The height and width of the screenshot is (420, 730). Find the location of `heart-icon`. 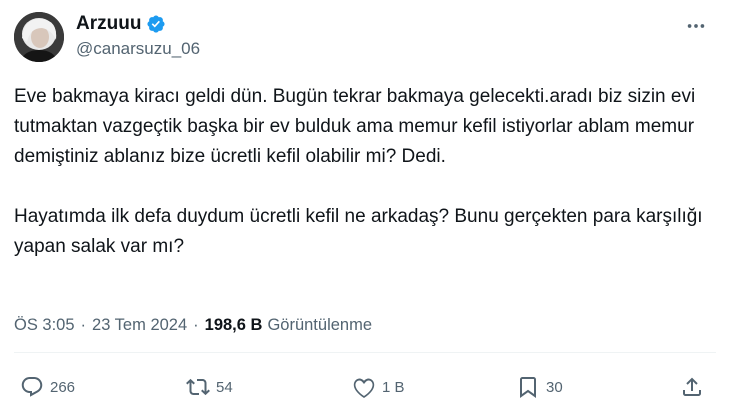

heart-icon is located at coordinates (364, 388).